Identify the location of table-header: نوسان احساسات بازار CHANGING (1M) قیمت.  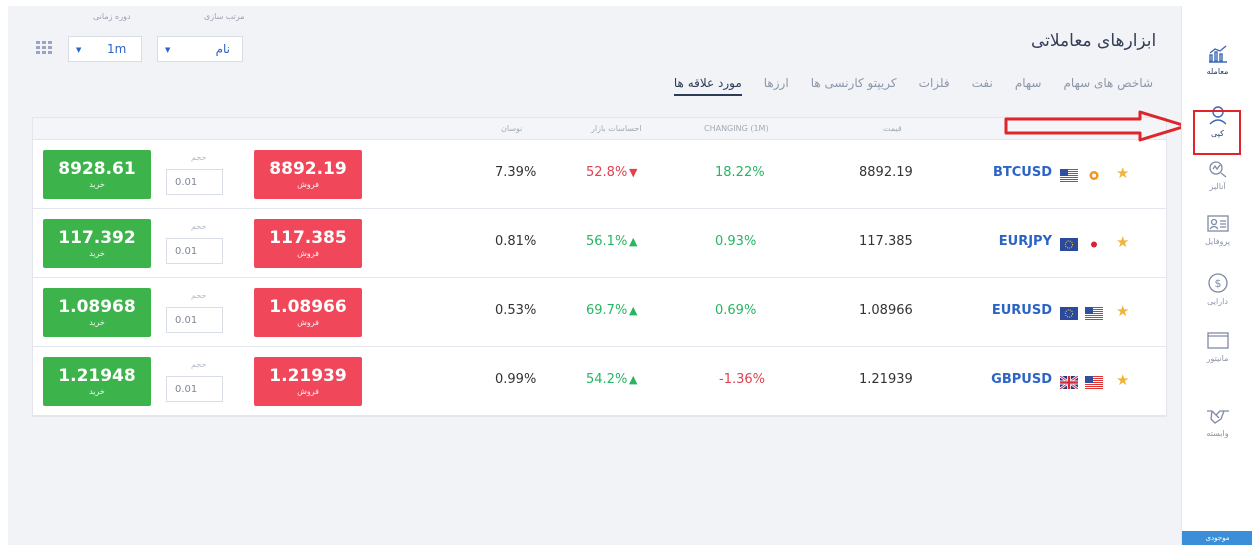
(599, 129).